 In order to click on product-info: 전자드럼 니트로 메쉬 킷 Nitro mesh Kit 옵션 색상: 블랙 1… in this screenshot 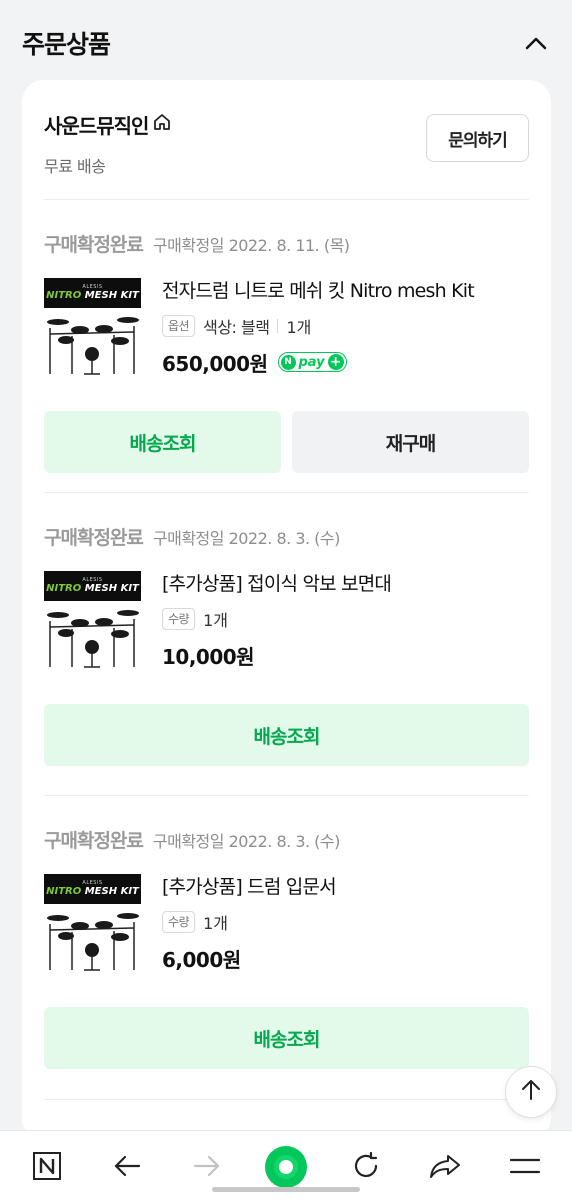, I will do `click(345, 327)`.